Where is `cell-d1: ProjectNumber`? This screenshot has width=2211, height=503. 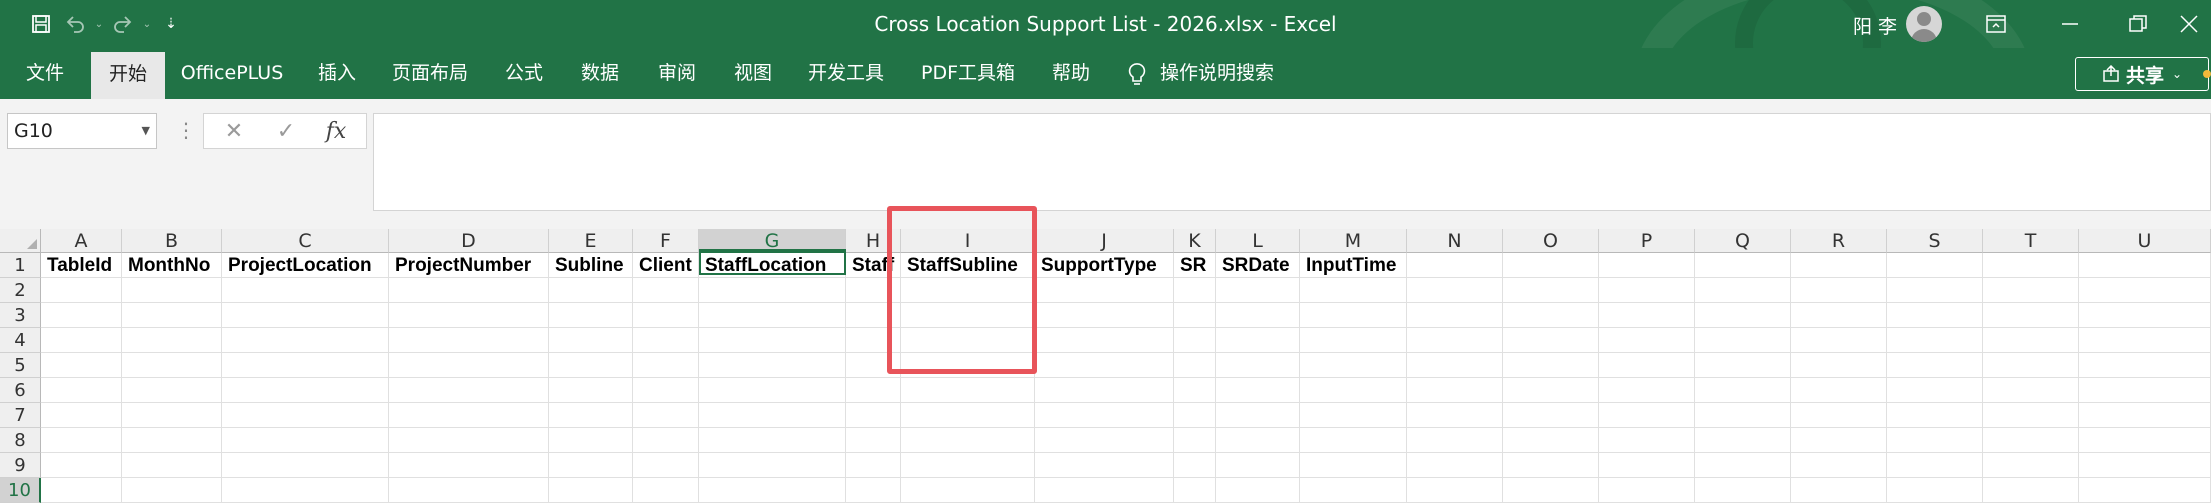 cell-d1: ProjectNumber is located at coordinates (469, 265).